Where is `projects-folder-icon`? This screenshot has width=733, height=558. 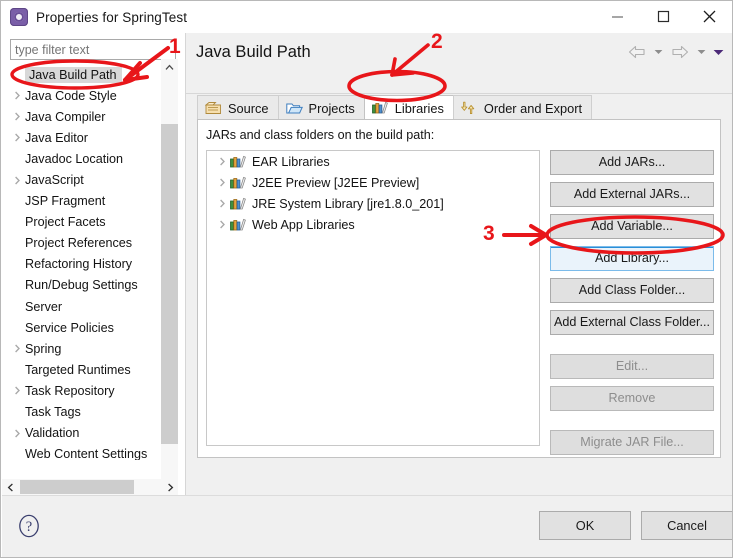 projects-folder-icon is located at coordinates (294, 108).